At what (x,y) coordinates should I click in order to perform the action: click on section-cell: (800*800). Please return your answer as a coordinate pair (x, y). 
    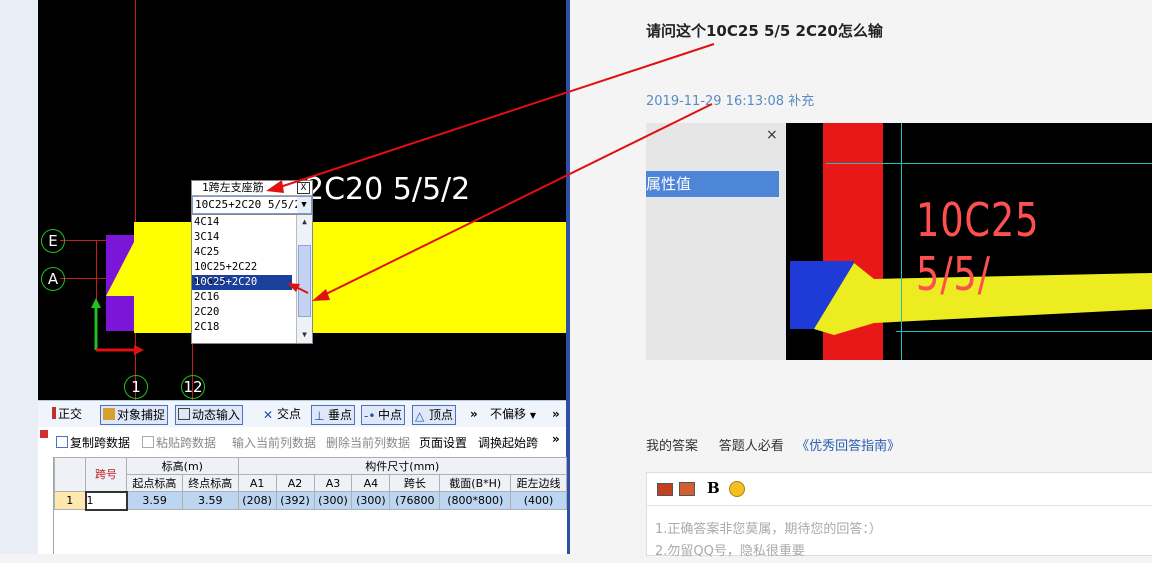
    Looking at the image, I should click on (475, 500).